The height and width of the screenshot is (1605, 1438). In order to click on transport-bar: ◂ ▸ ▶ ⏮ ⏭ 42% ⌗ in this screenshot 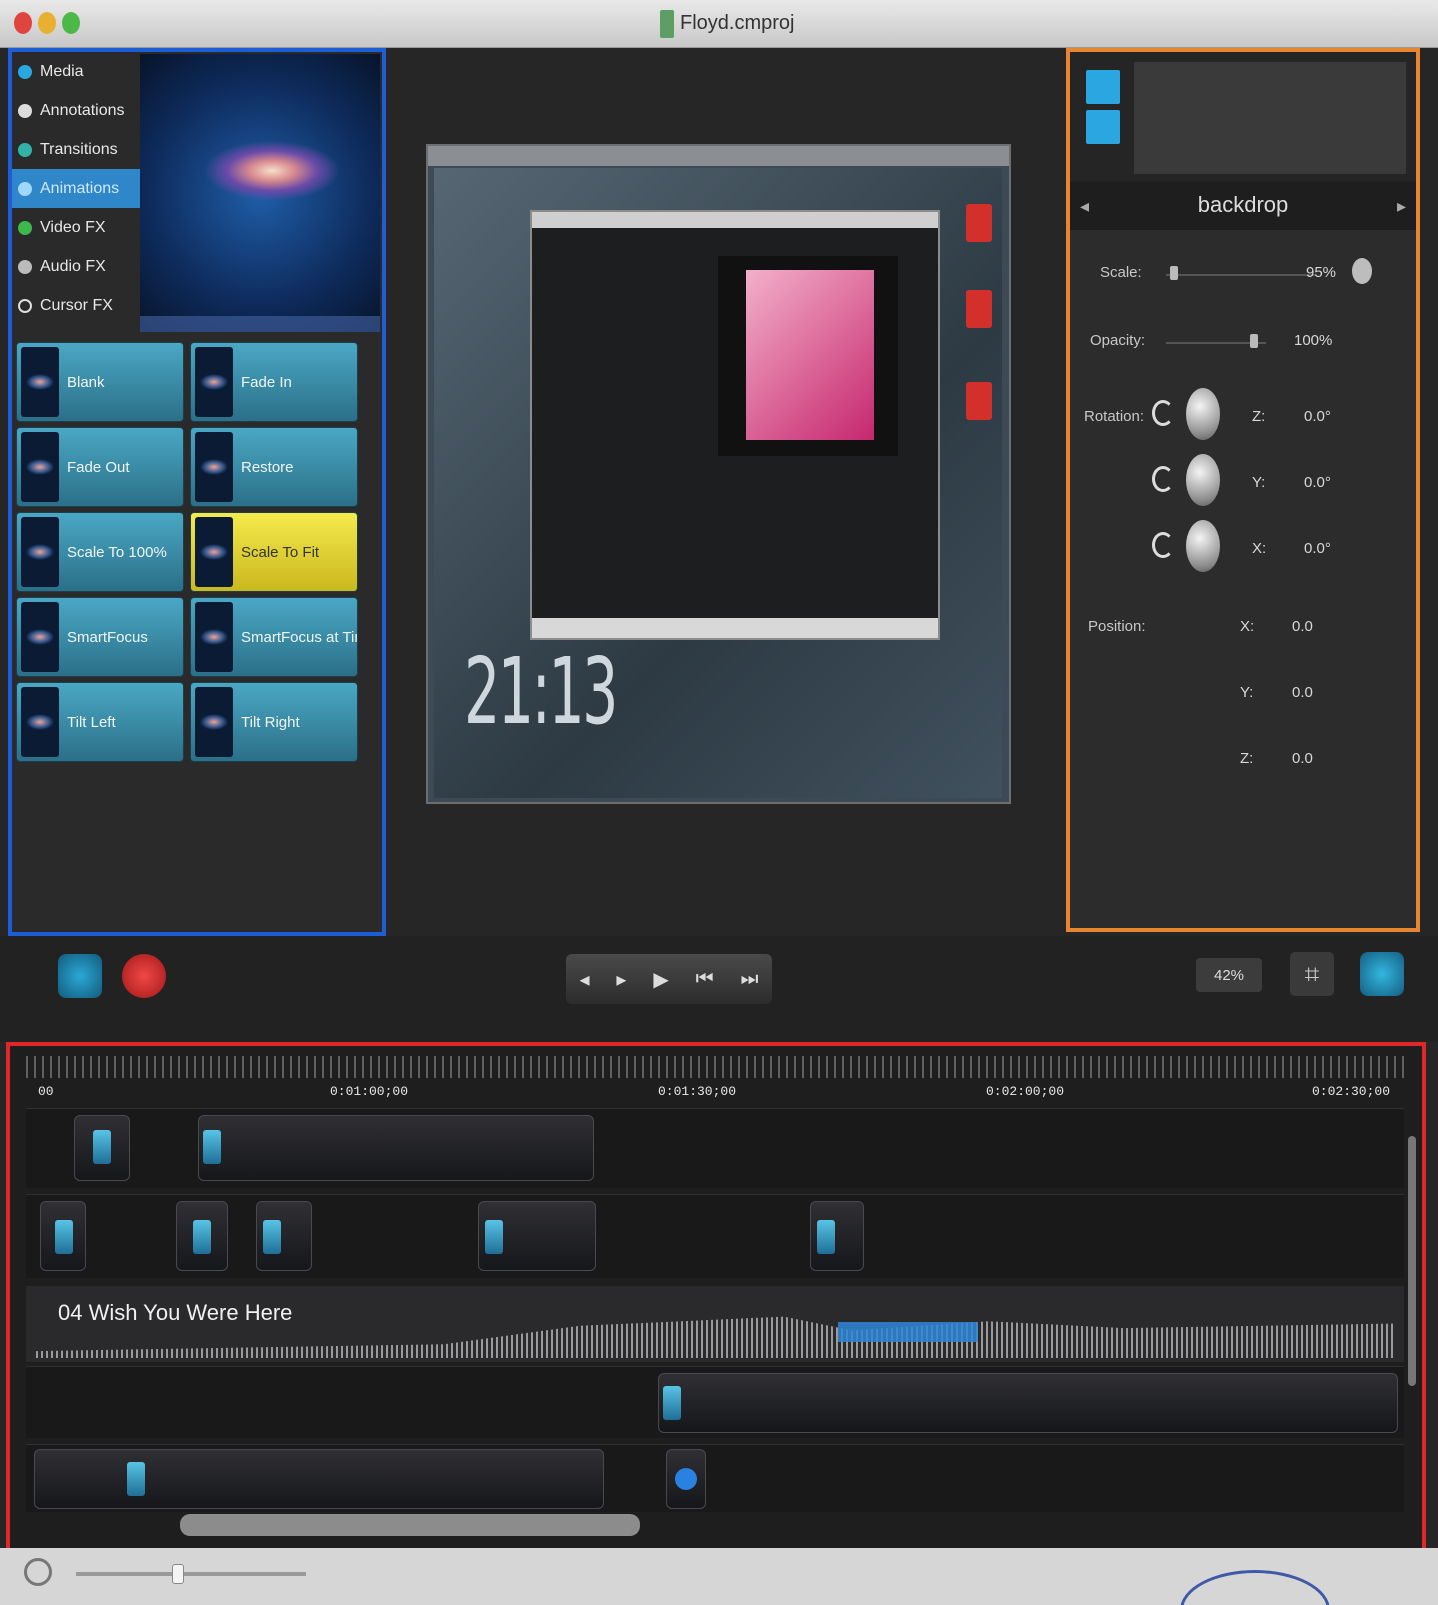, I will do `click(719, 989)`.